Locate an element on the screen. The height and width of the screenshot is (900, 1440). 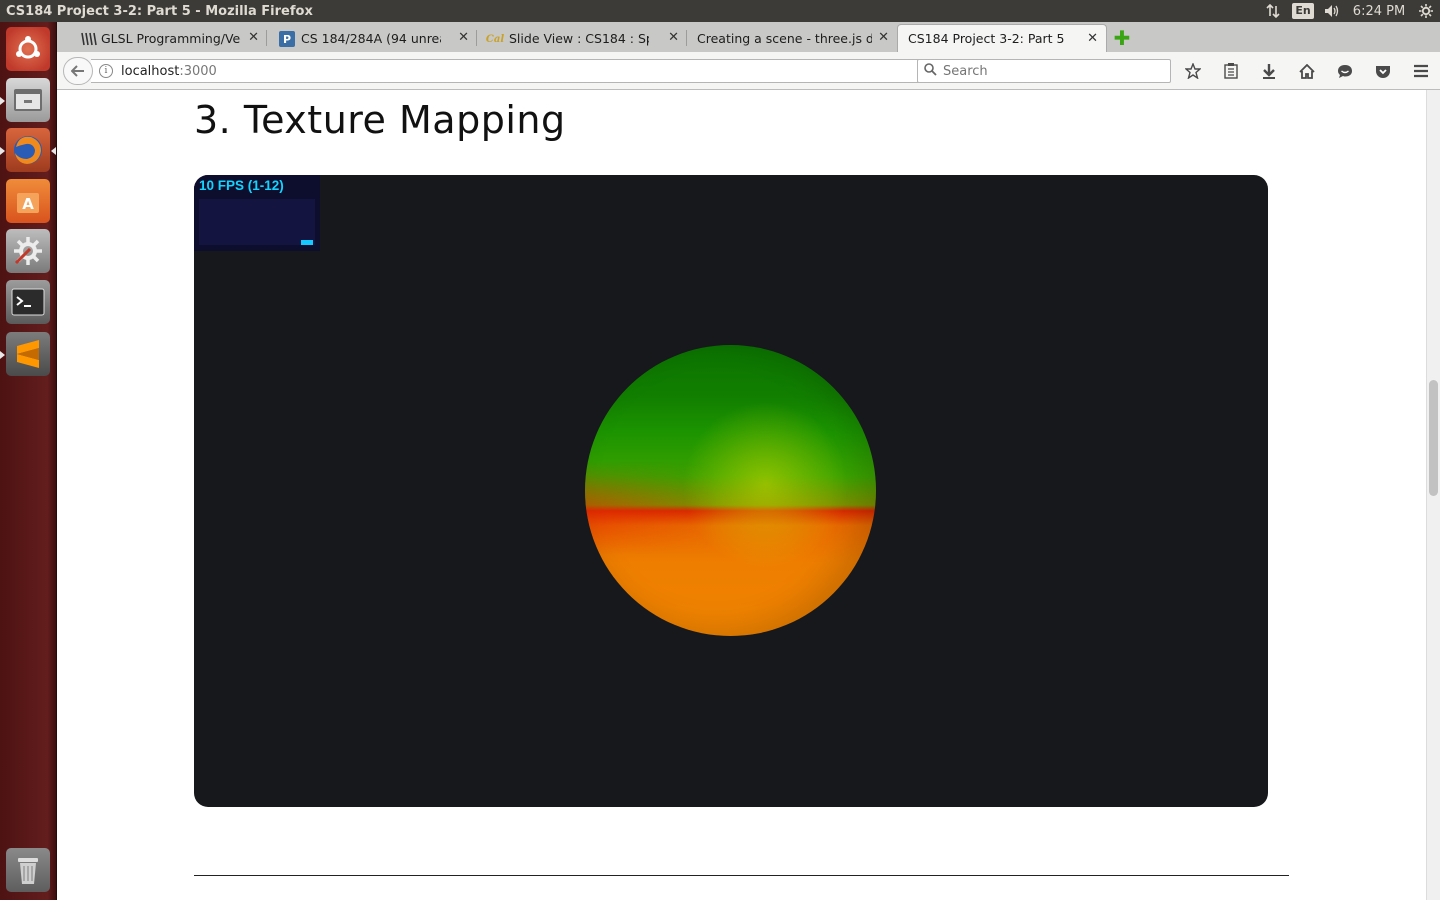
cal-favicon-icon: Cal is located at coordinates (495, 39).